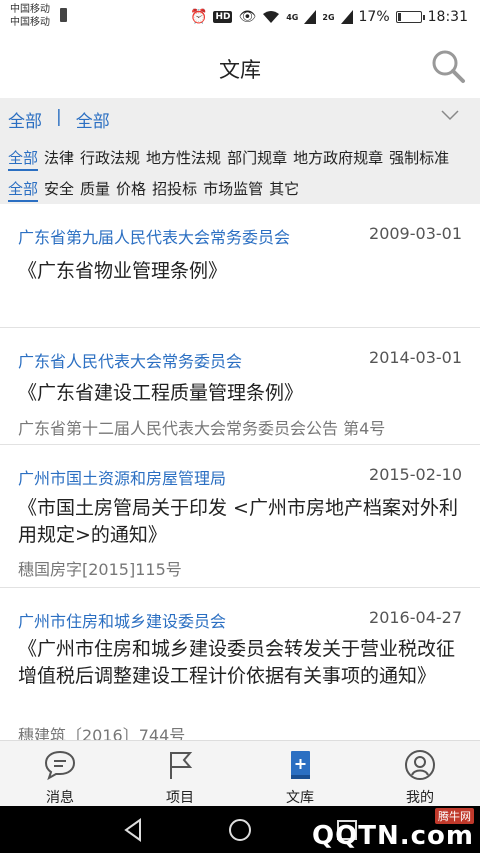 The width and height of the screenshot is (480, 853). Describe the element at coordinates (23, 159) in the screenshot. I see `filter-chip-all-category: 全部` at that location.